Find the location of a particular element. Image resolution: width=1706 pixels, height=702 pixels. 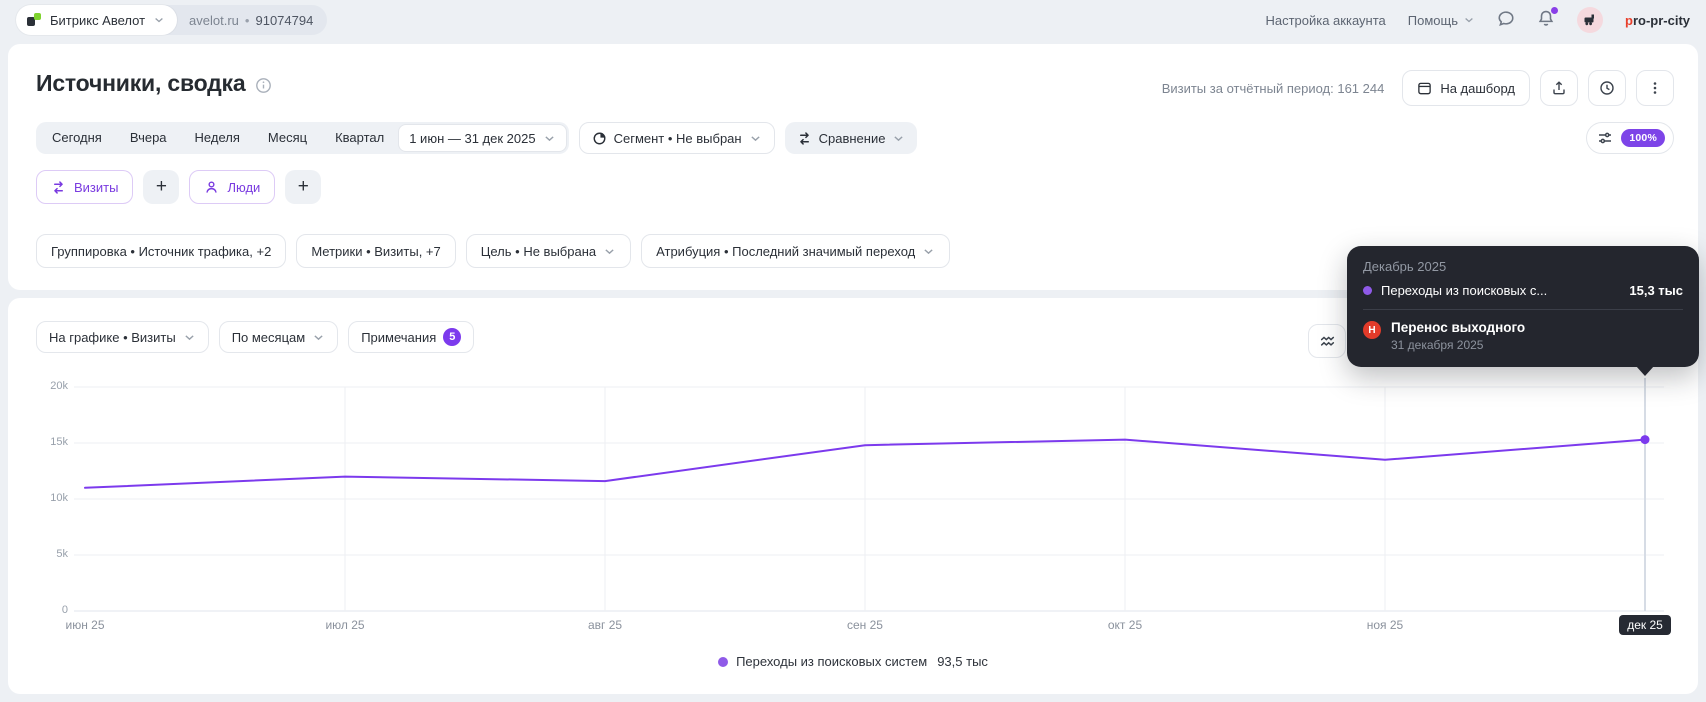

note-badge-icon: Н is located at coordinates (1372, 330).